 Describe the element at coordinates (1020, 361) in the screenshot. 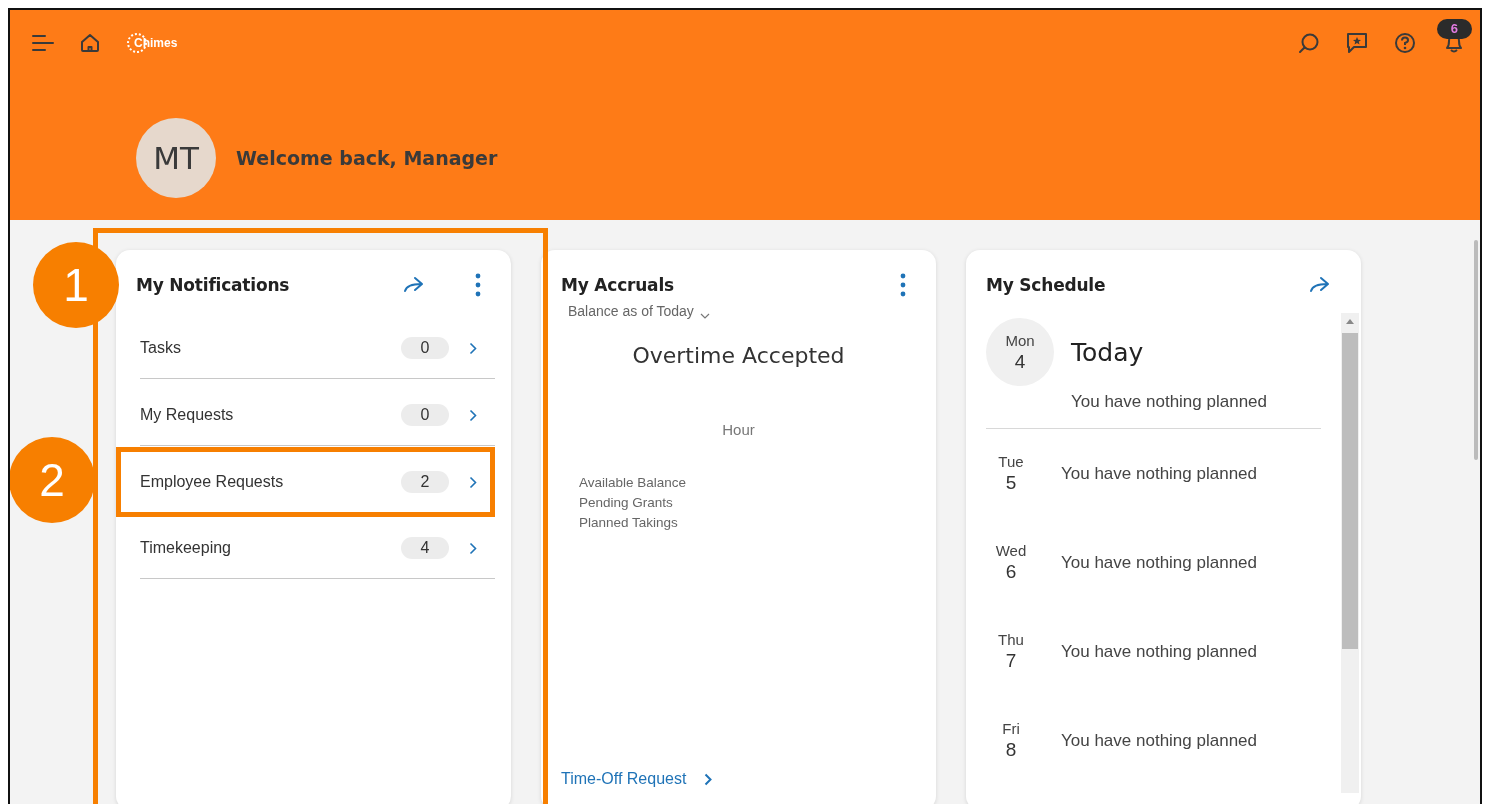

I see `date-number: 4` at that location.